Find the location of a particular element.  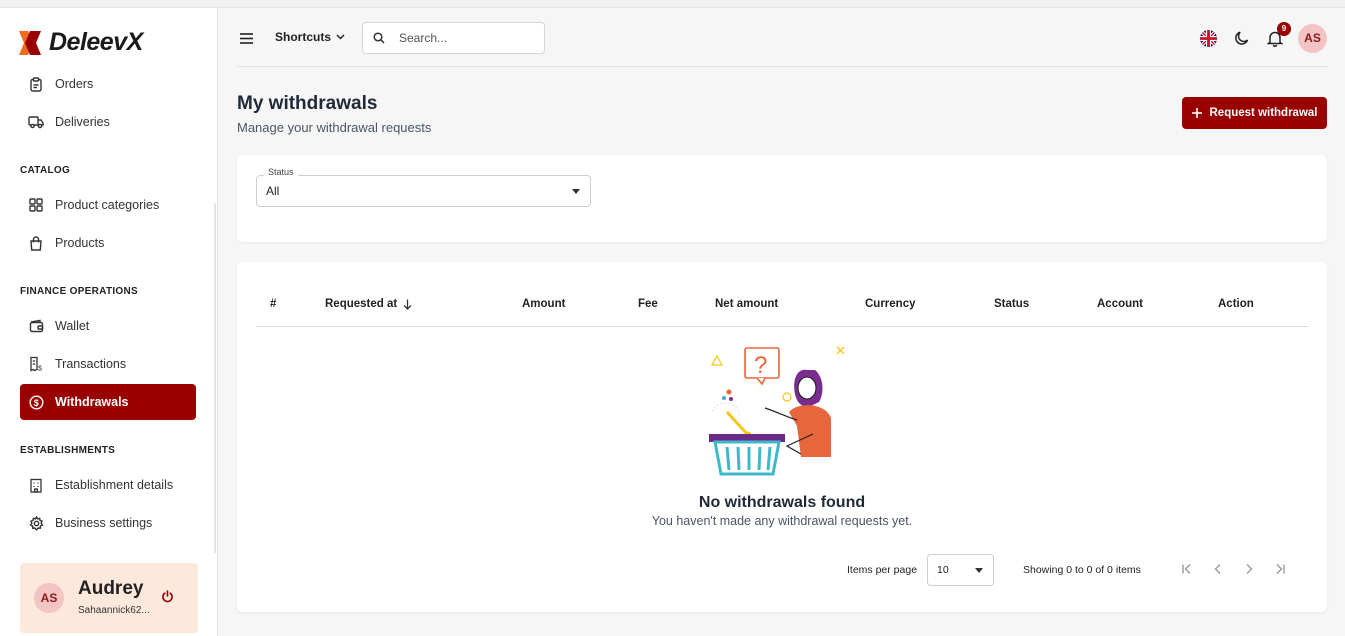

search-icon is located at coordinates (379, 38).